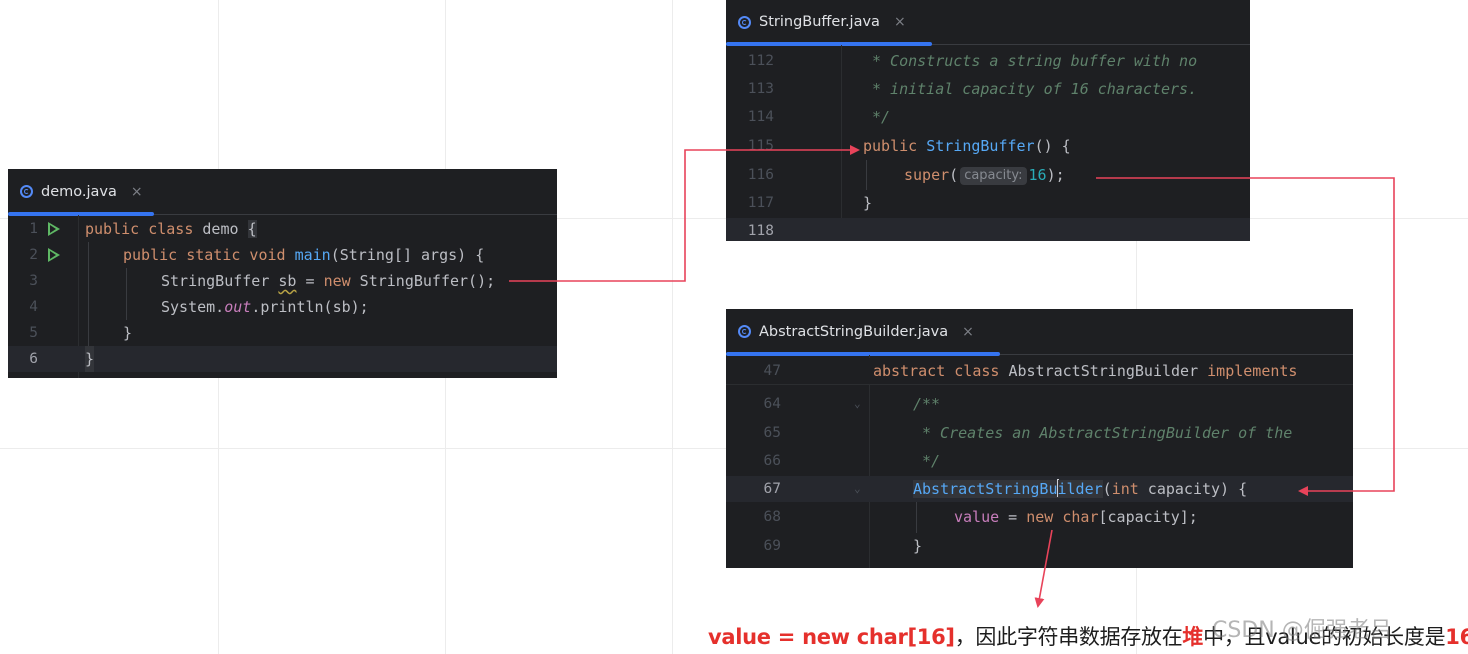  I want to click on caption-text: ，因此字符串数据存放在, so click(1068, 637).